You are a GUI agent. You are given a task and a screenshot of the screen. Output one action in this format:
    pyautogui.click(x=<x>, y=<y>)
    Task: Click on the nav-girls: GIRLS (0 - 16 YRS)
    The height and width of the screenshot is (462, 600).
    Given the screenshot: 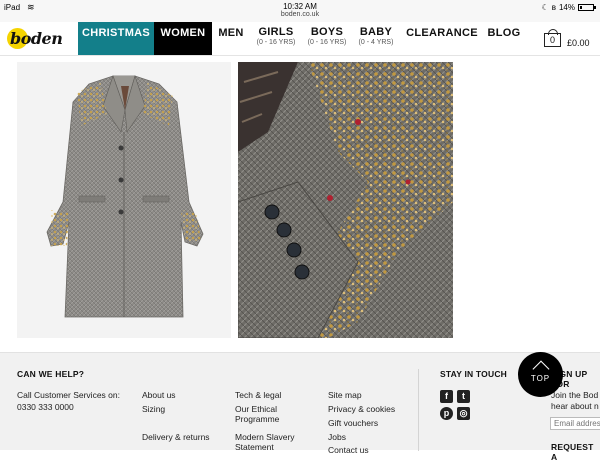 What is the action you would take?
    pyautogui.click(x=276, y=38)
    